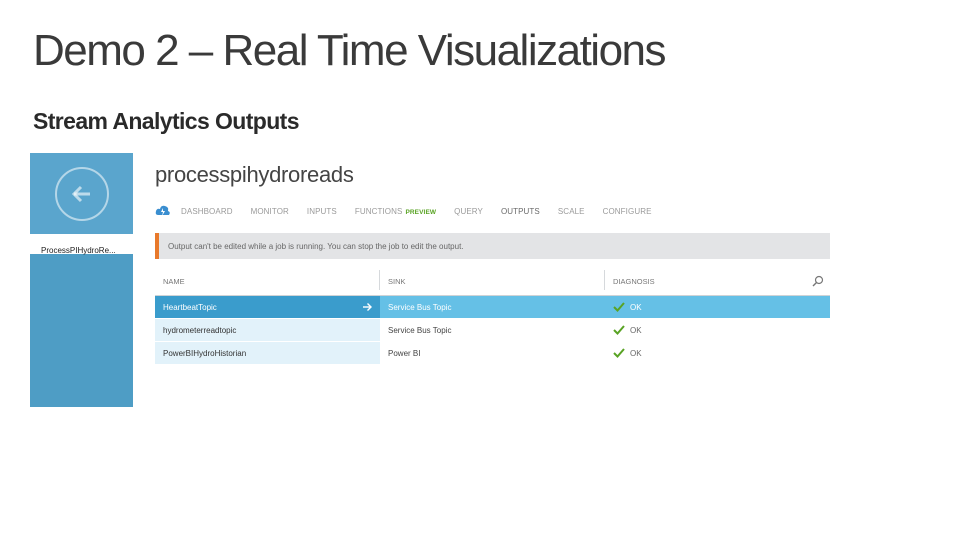 The width and height of the screenshot is (960, 540). Describe the element at coordinates (205, 353) in the screenshot. I see `output-name: PowerBIHydroHistorian` at that location.